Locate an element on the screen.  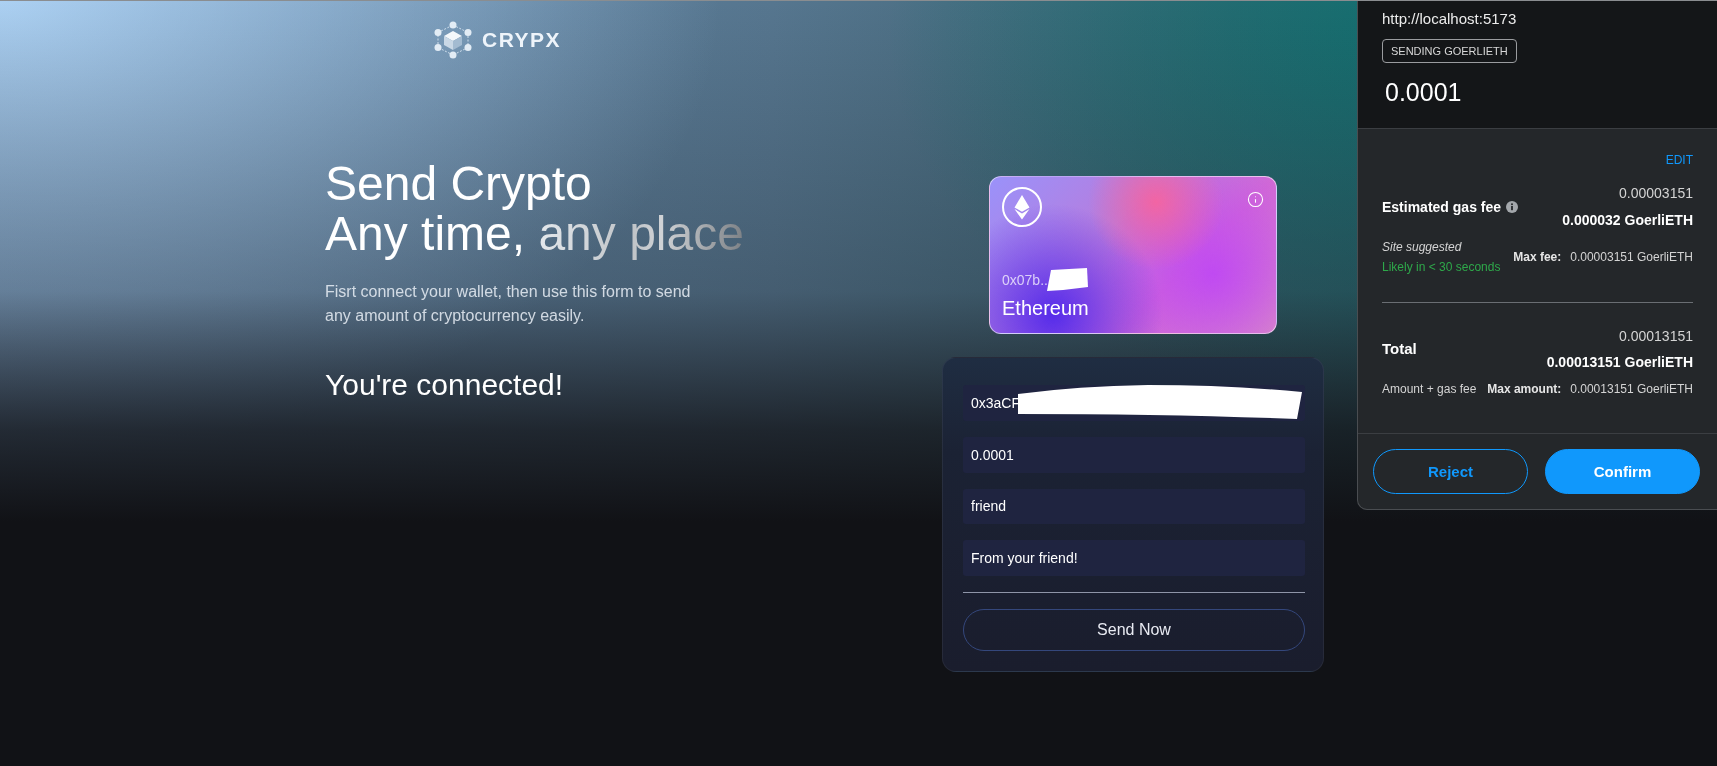
max-amount-label: Max amount: is located at coordinates (1524, 389).